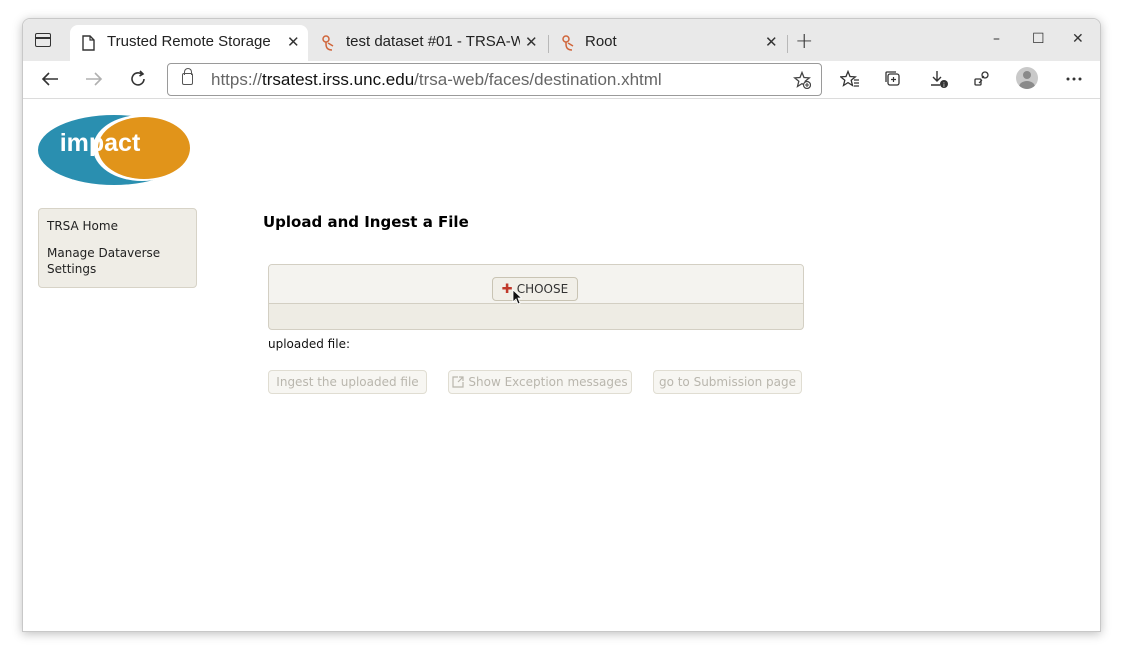 The height and width of the screenshot is (657, 1123). Describe the element at coordinates (433, 41) in the screenshot. I see `tab-label: test dataset #01 - TRSA-W` at that location.